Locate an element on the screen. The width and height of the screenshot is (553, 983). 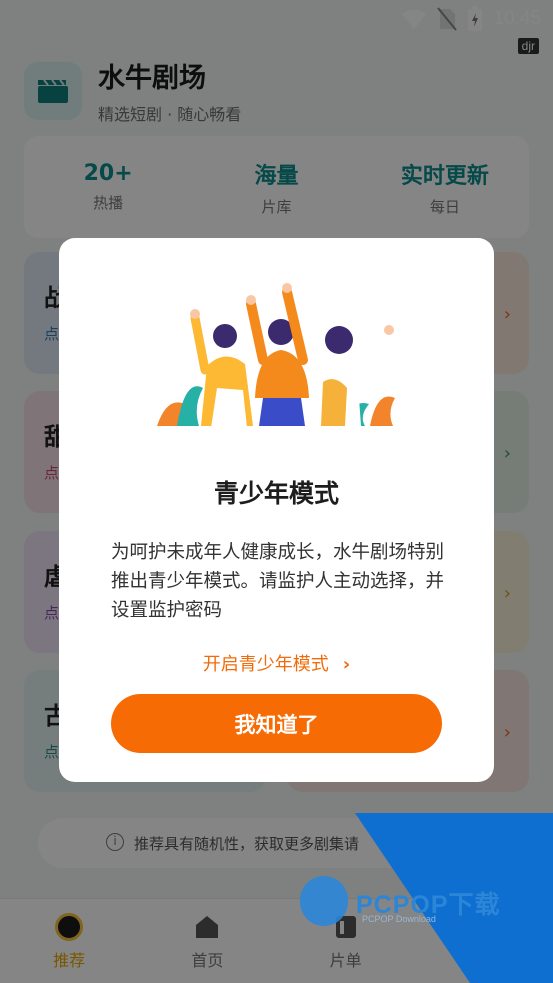
chevron-right-icon: › is located at coordinates (346, 664).